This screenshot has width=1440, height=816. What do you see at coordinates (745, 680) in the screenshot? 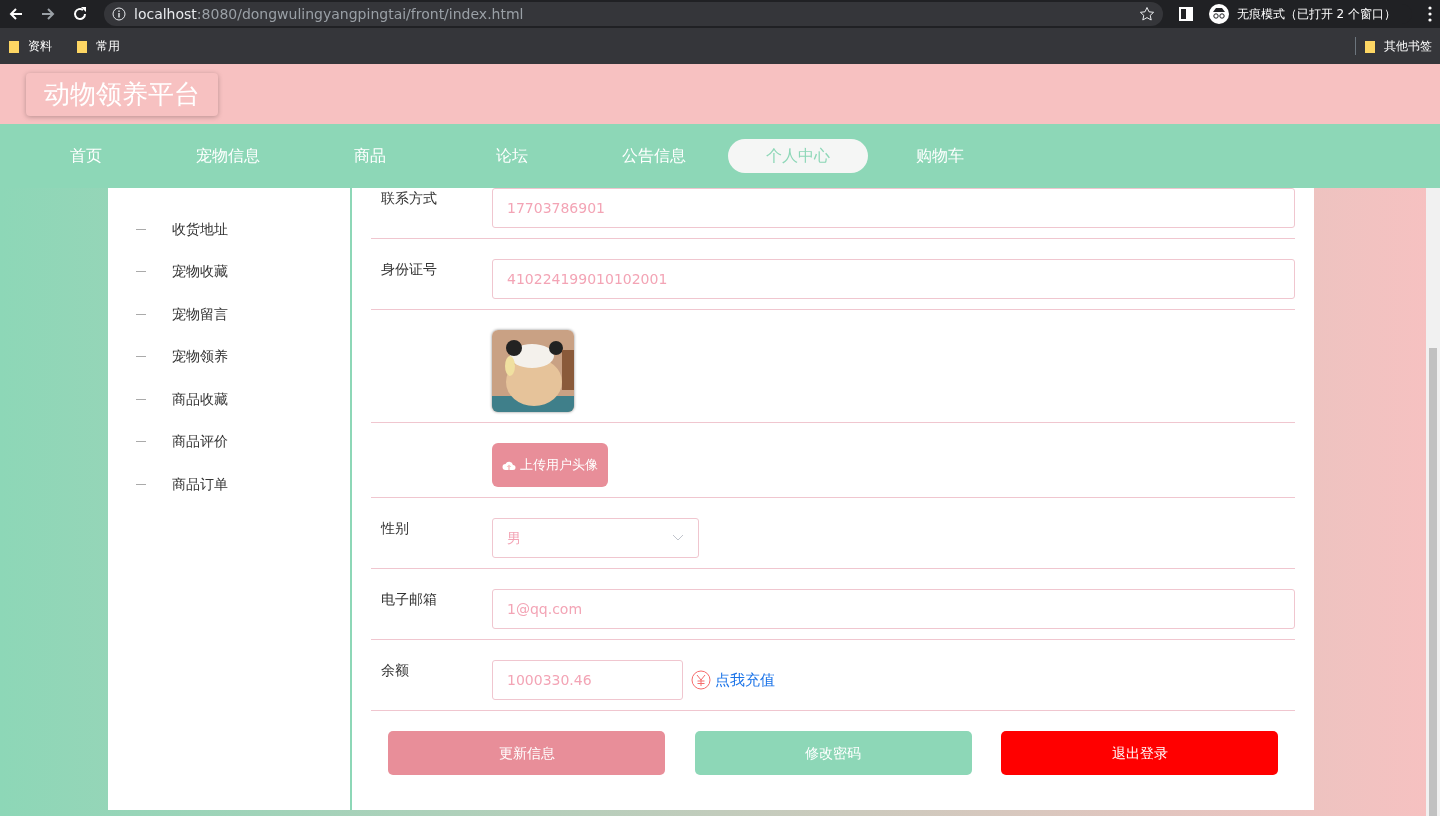
I see `recharge-link: 点我充值` at bounding box center [745, 680].